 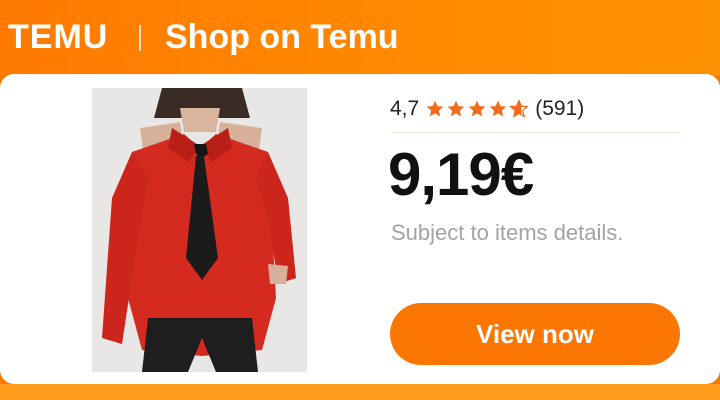 I want to click on header-title: Shop on Temu, so click(x=282, y=37).